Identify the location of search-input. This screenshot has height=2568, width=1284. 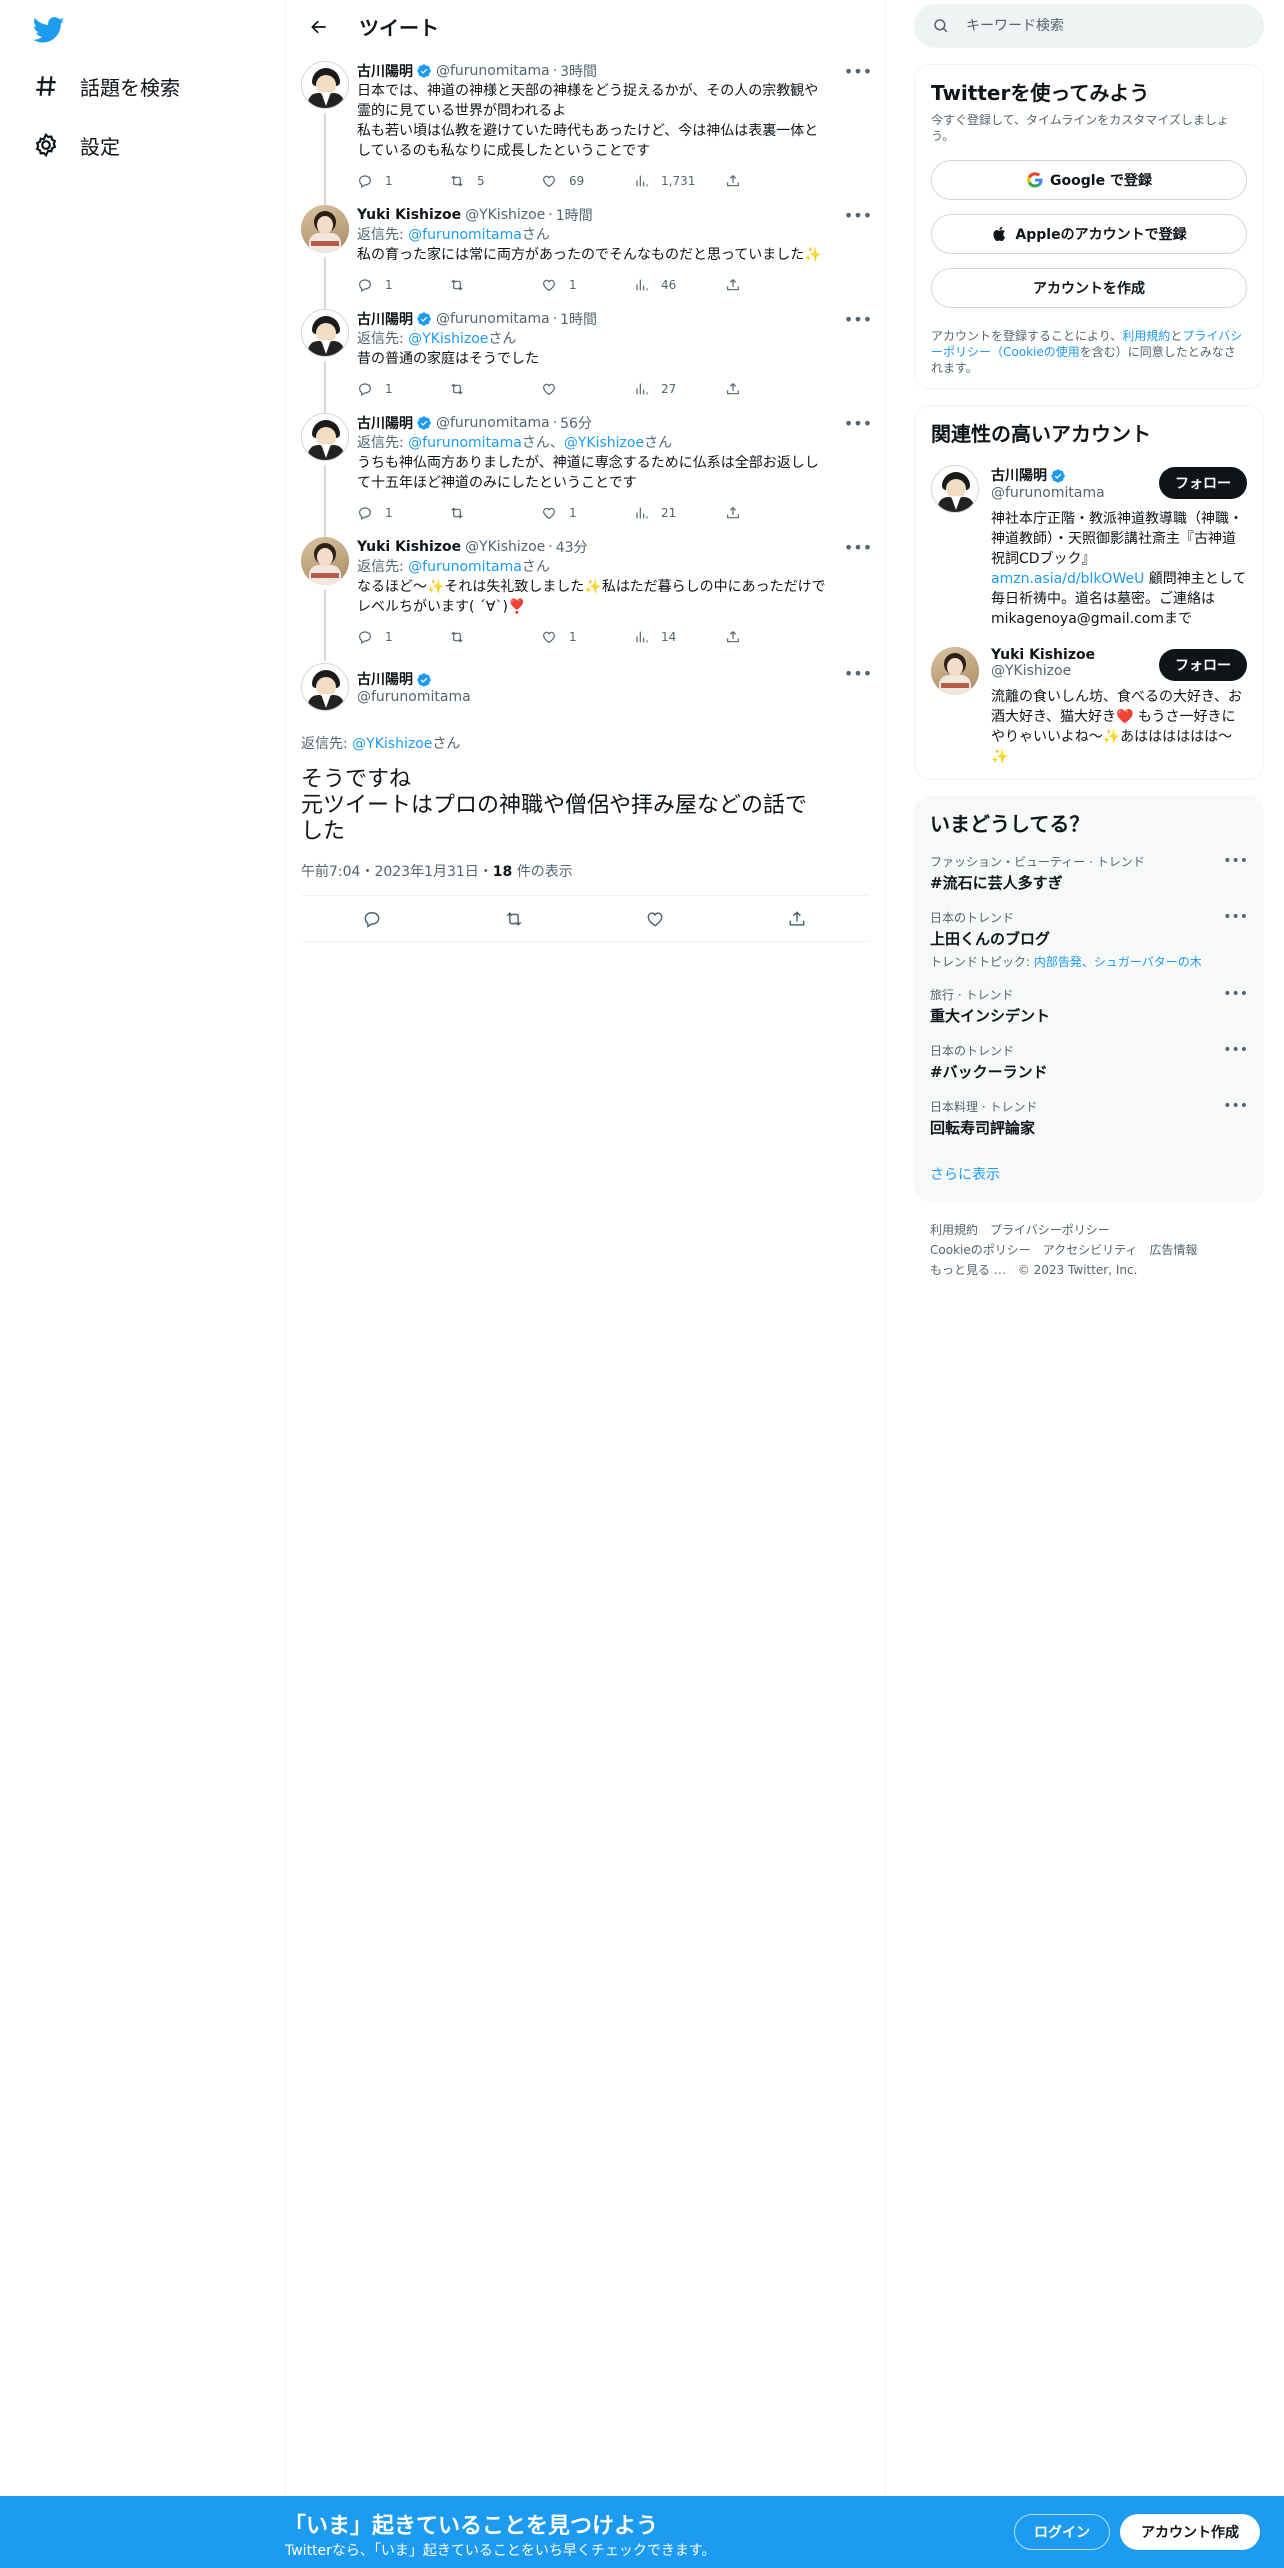
(1086, 26).